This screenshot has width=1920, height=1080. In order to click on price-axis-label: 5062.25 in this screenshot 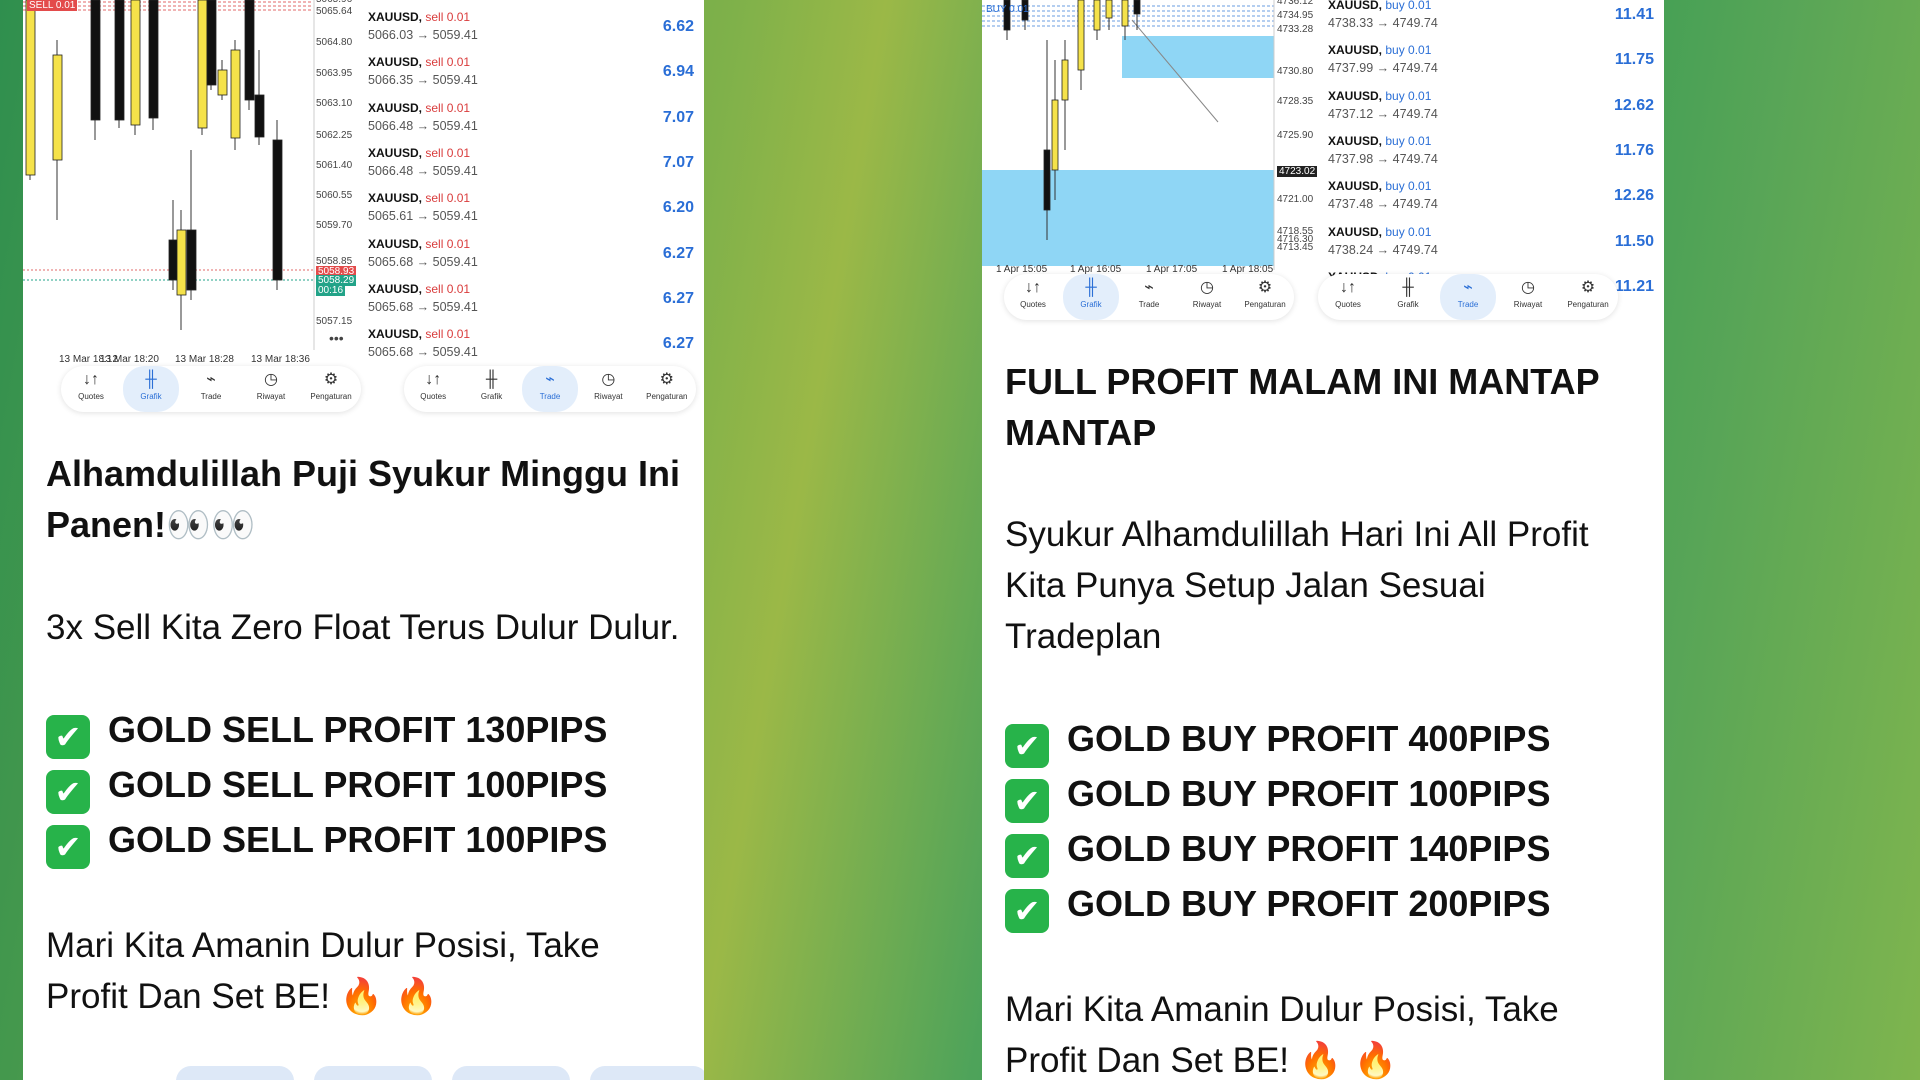, I will do `click(334, 135)`.